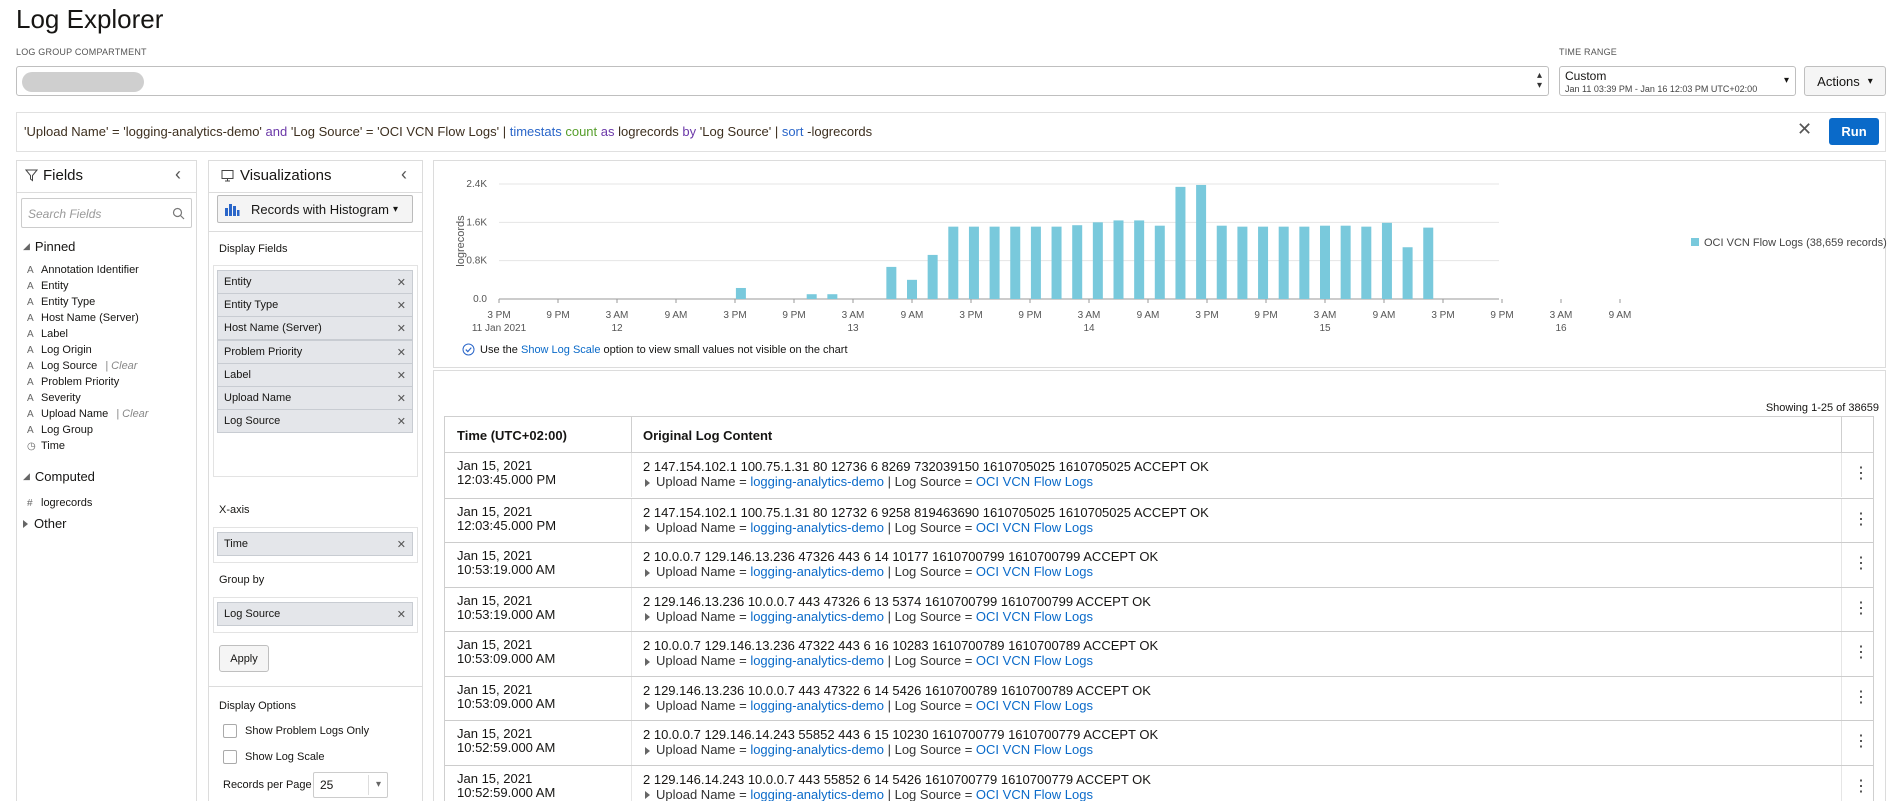 The image size is (1900, 801). What do you see at coordinates (45, 523) in the screenshot?
I see `other-section-toggle: Other` at bounding box center [45, 523].